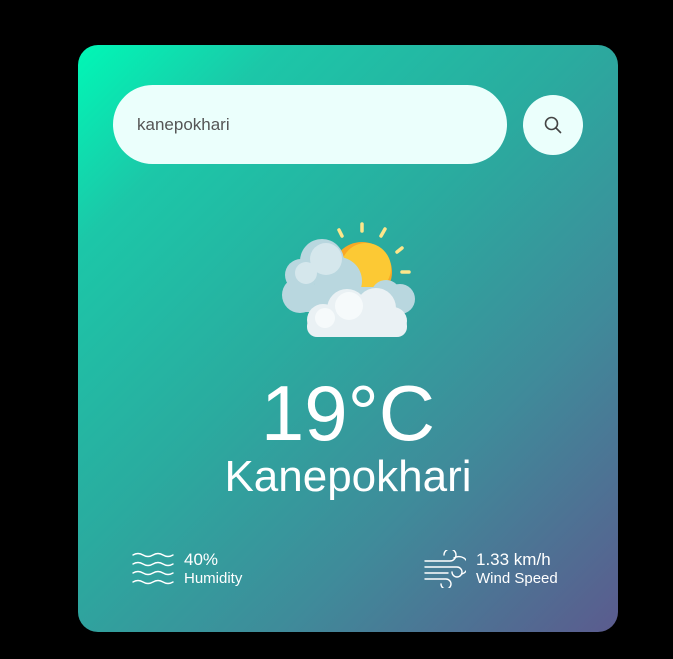 This screenshot has width=673, height=659. Describe the element at coordinates (310, 124) in the screenshot. I see `city-search-input` at that location.